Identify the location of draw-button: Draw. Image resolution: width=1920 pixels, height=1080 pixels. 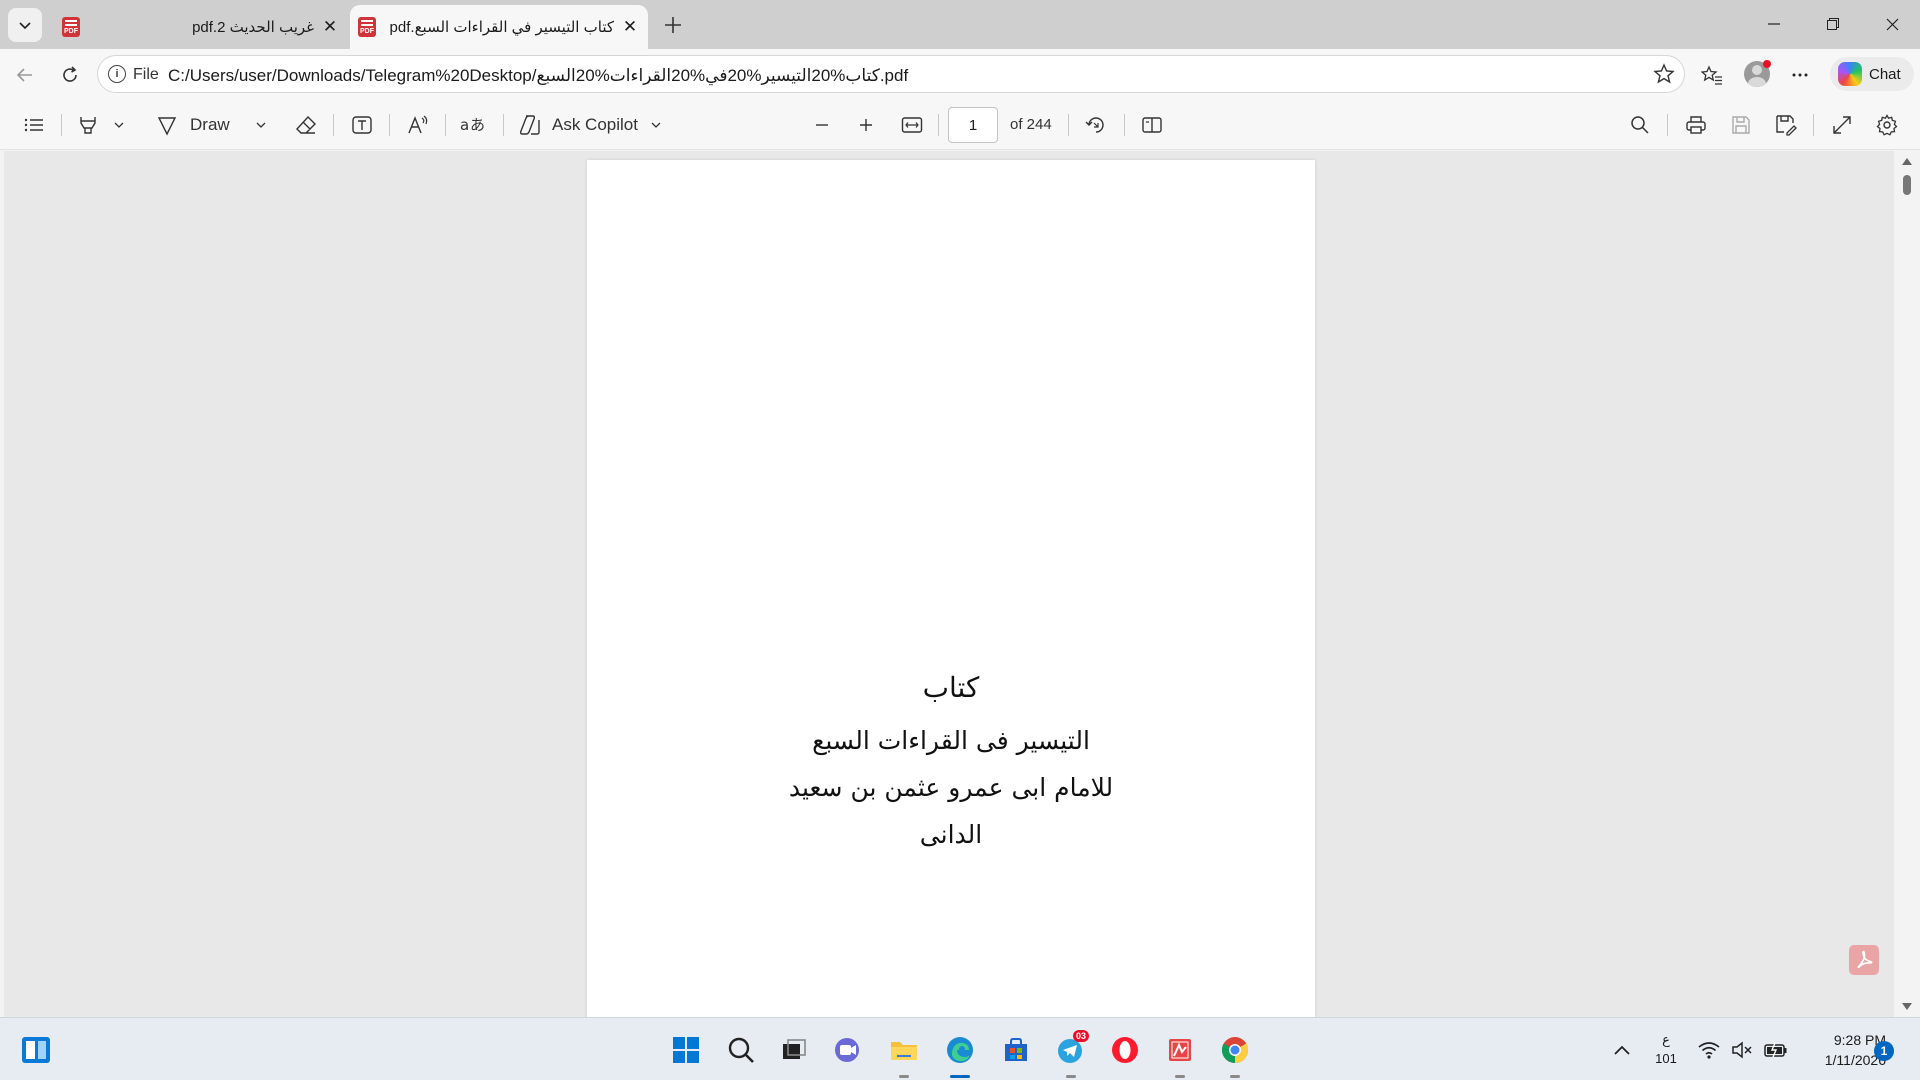
(199, 125).